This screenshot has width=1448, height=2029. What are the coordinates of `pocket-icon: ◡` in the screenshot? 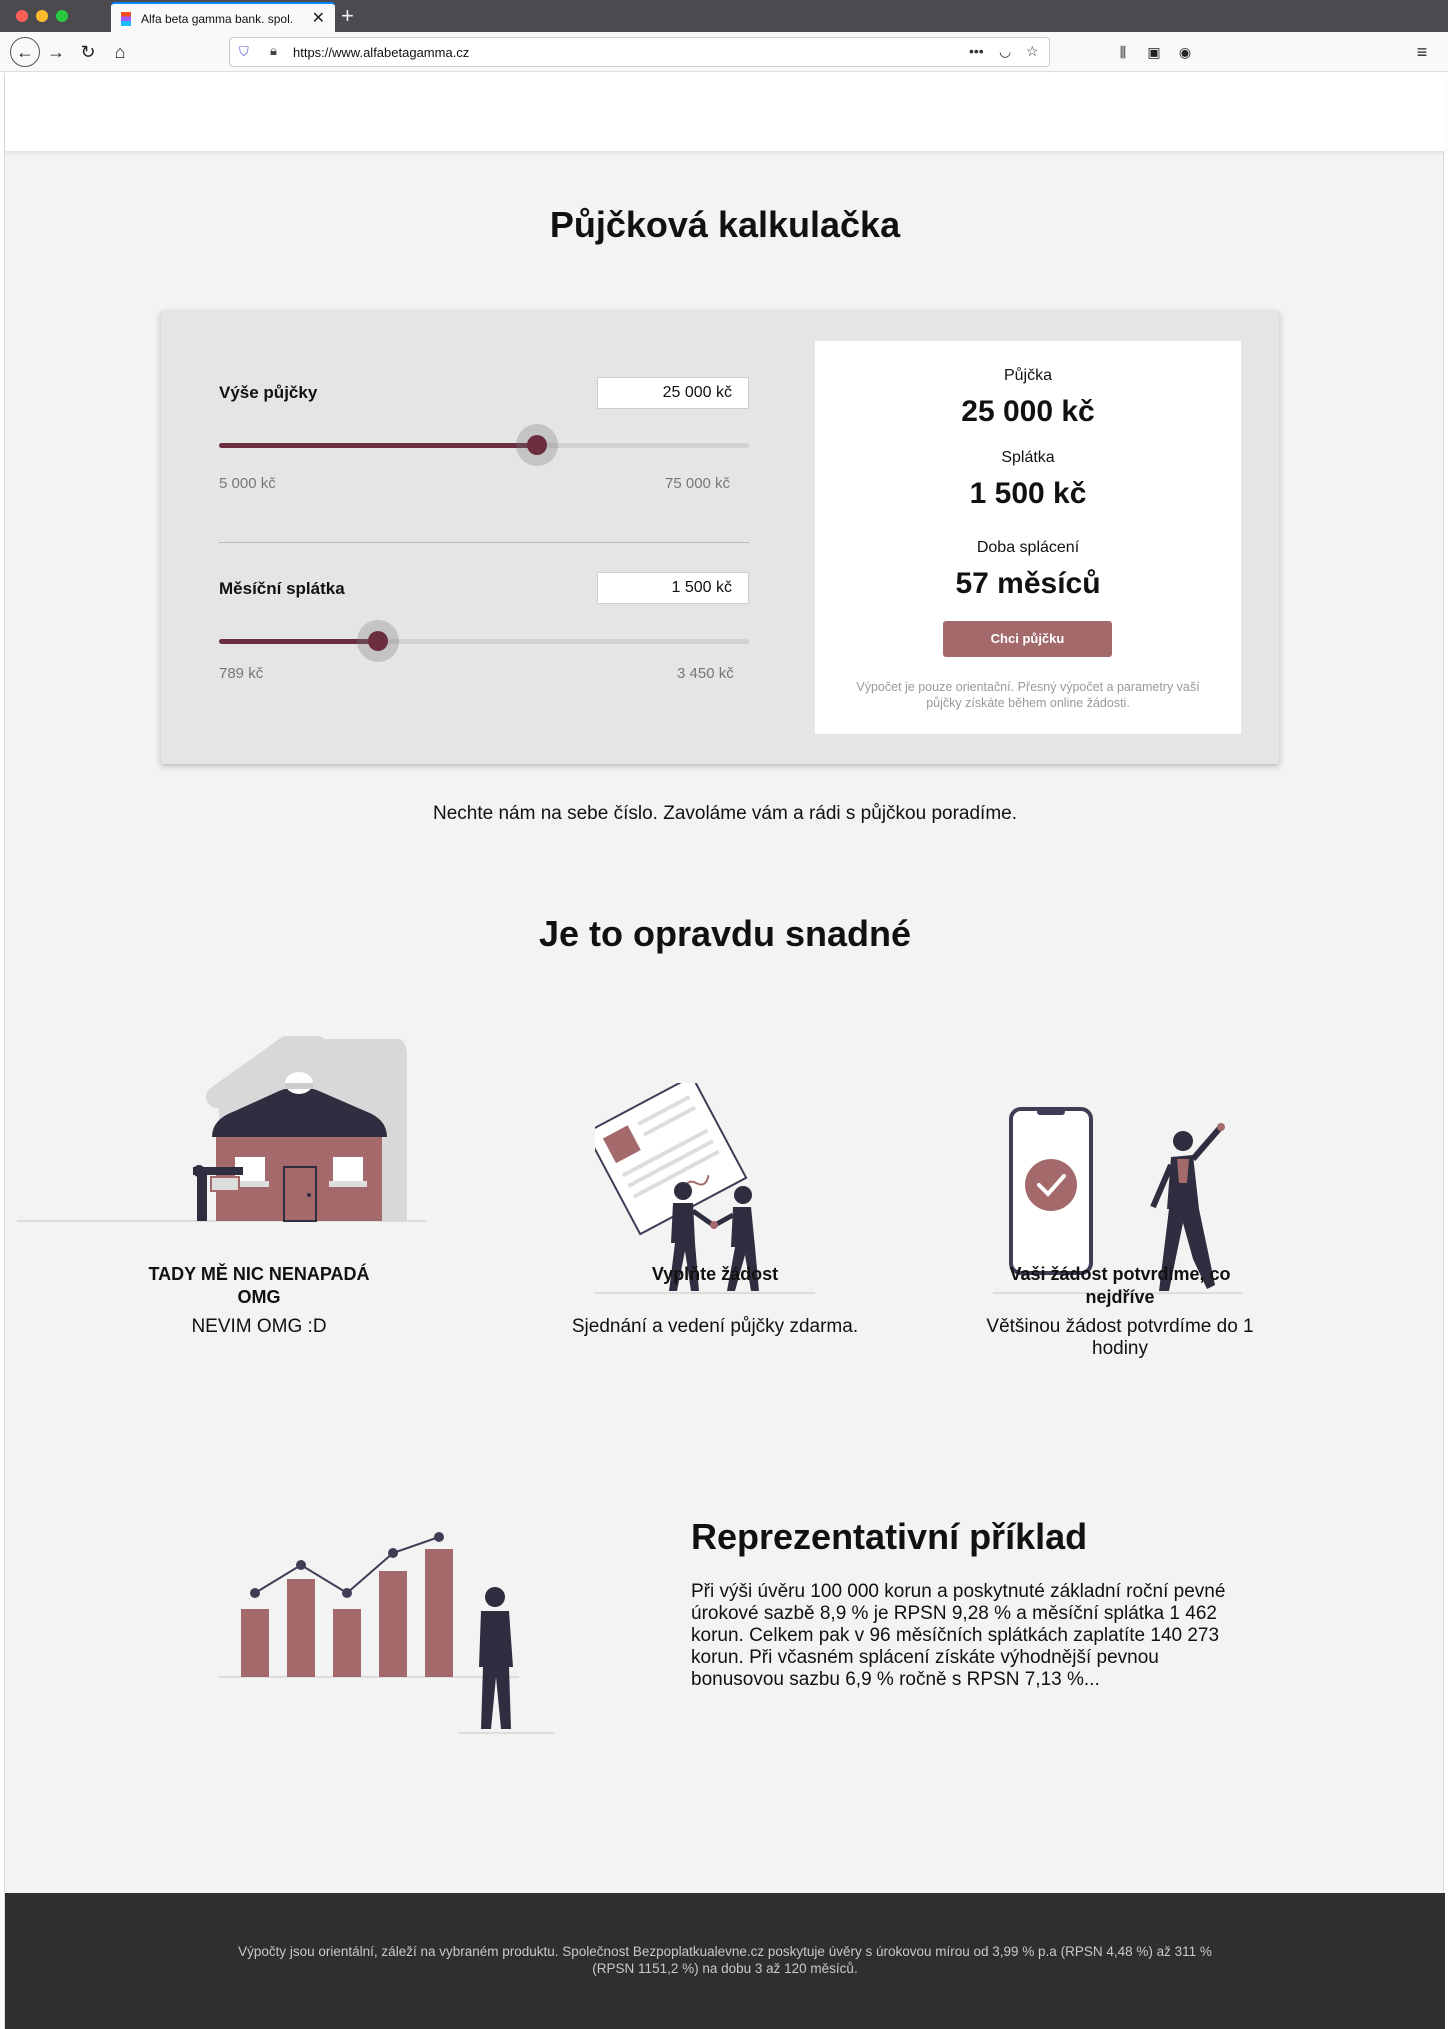 It's located at (1005, 51).